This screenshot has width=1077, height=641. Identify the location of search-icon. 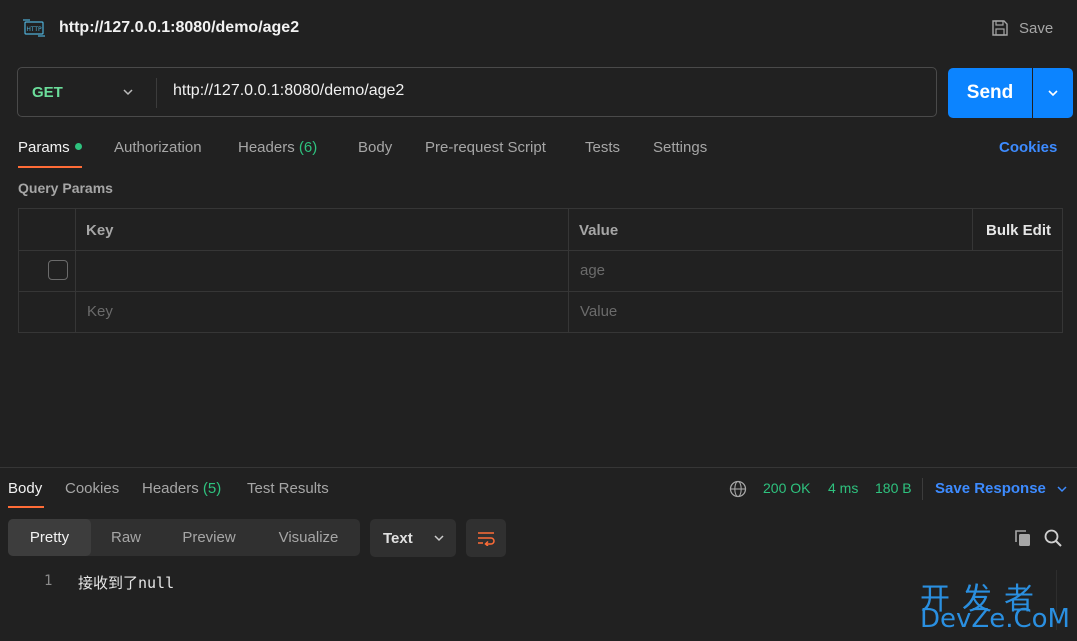
(1053, 538).